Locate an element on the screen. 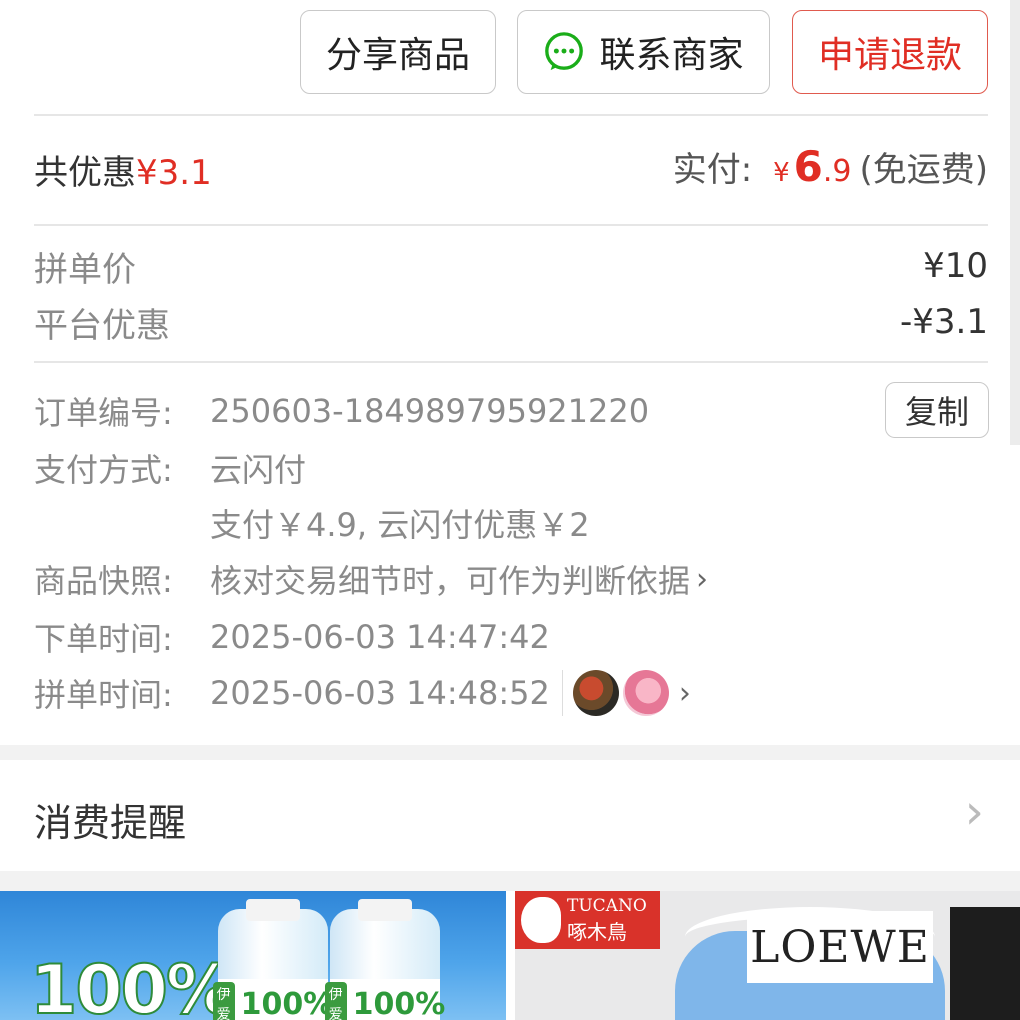 The height and width of the screenshot is (1020, 1020). chat-bubble-icon is located at coordinates (564, 51).